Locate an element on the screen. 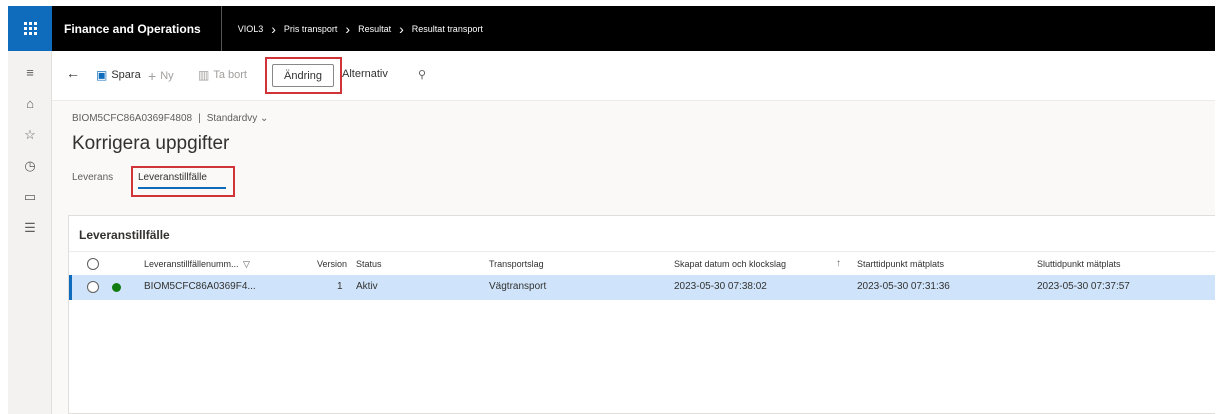 The height and width of the screenshot is (414, 1225). column-header-number: Leveranstillfällenumm... ▽ is located at coordinates (197, 264).